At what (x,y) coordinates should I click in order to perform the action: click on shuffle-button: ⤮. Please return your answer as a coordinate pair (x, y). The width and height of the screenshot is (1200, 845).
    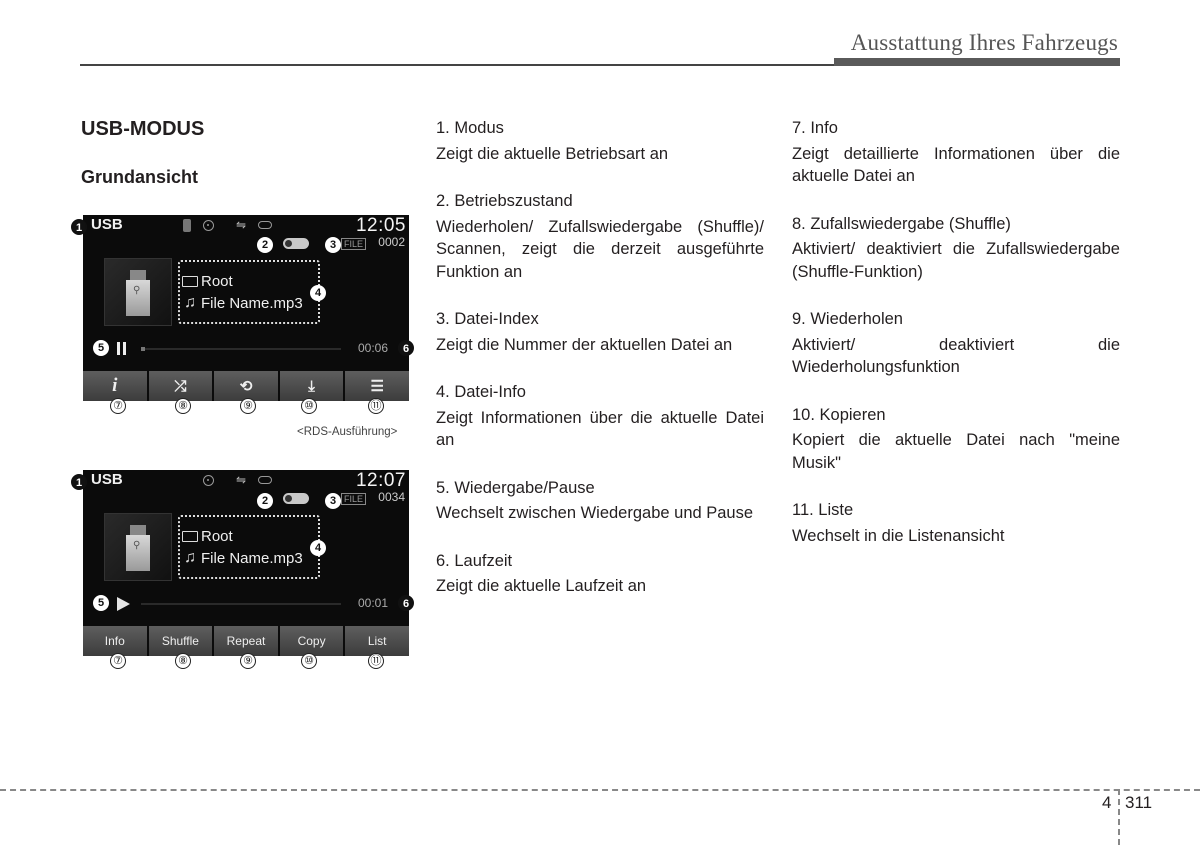
    Looking at the image, I should click on (180, 386).